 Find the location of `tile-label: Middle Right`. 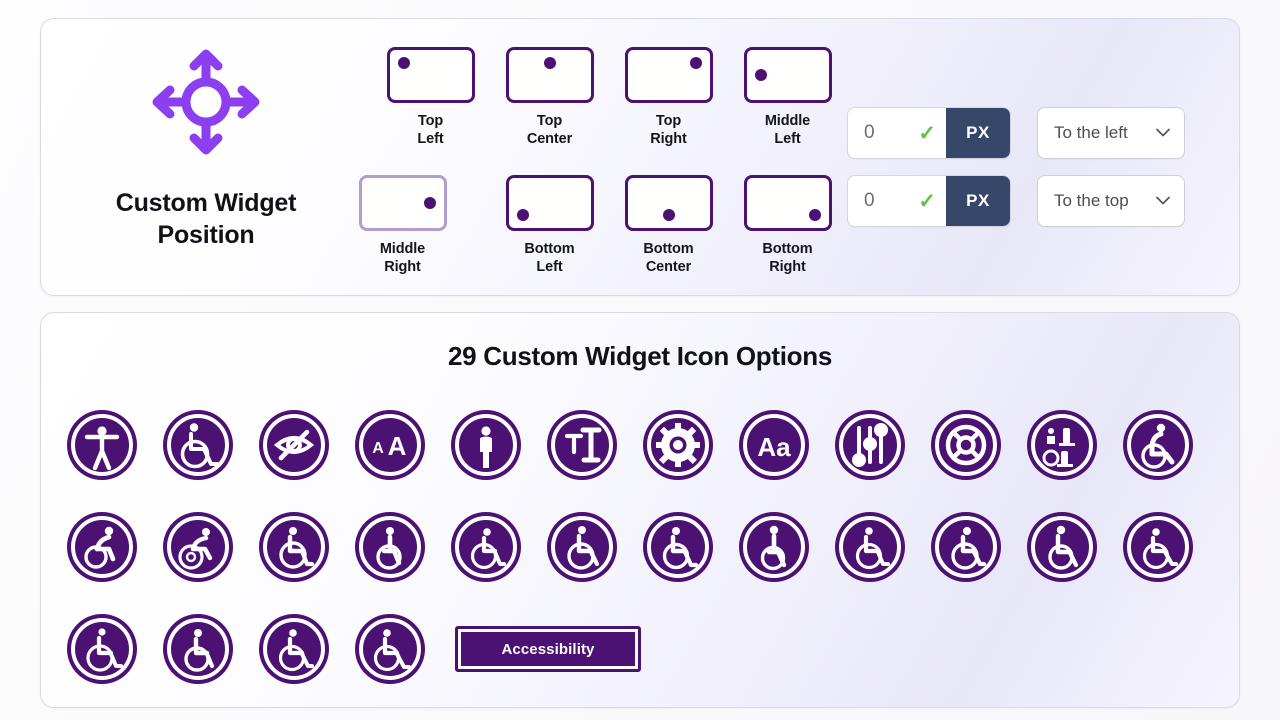

tile-label: Middle Right is located at coordinates (402, 258).